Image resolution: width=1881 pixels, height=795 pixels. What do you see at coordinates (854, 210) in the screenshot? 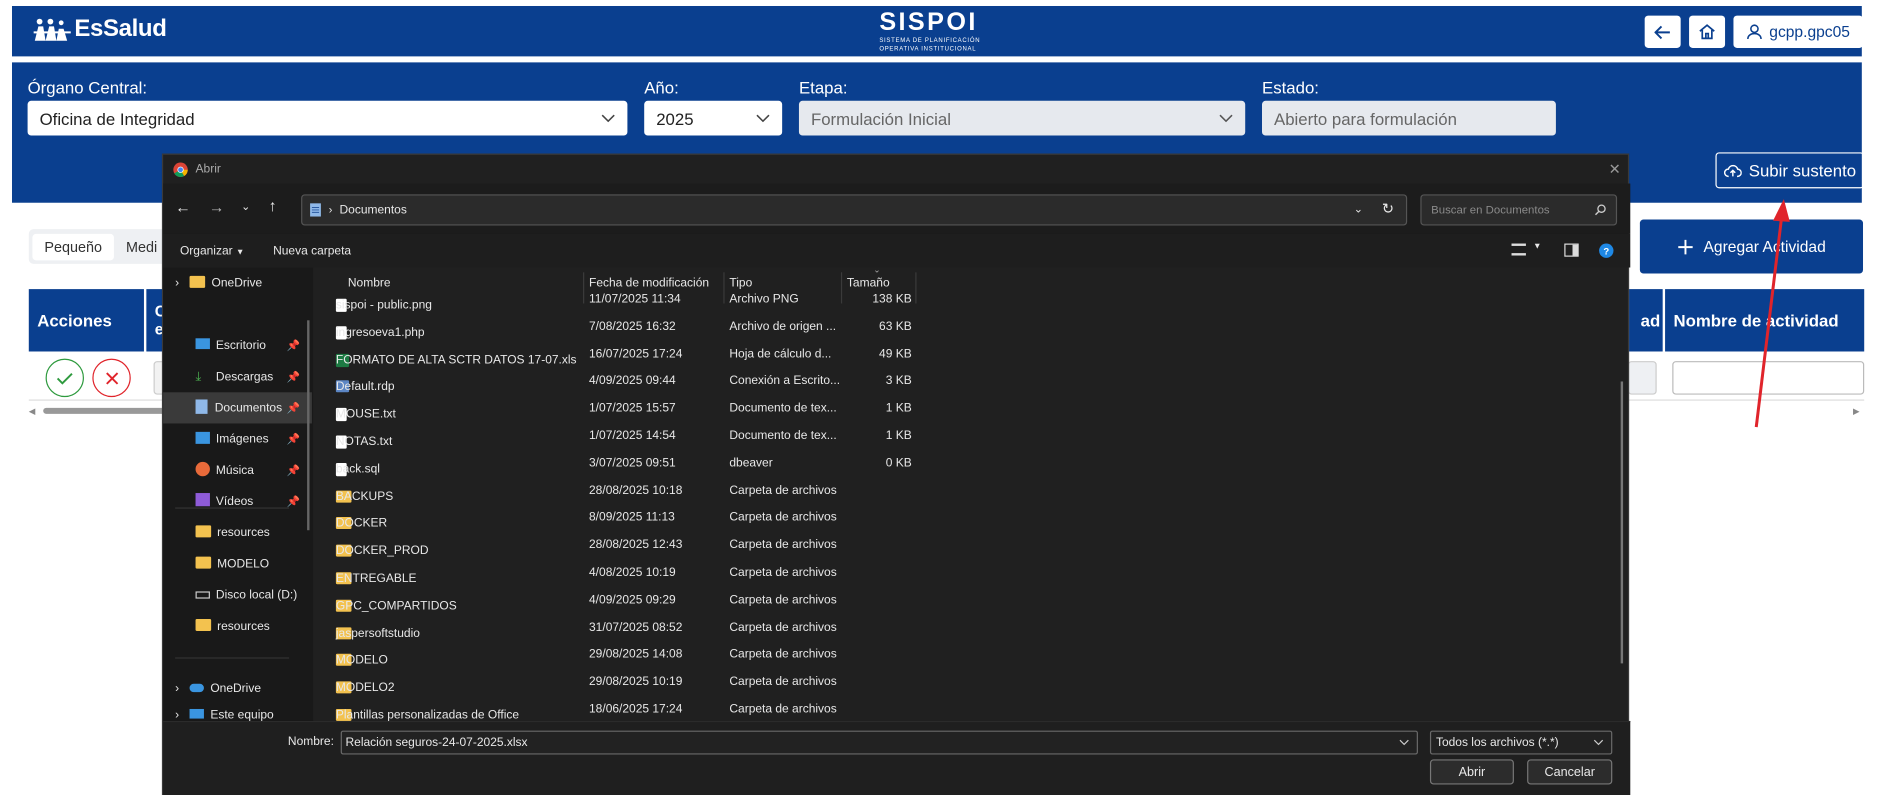
I see `address-bar: › Documentos ⌄ ↻` at bounding box center [854, 210].